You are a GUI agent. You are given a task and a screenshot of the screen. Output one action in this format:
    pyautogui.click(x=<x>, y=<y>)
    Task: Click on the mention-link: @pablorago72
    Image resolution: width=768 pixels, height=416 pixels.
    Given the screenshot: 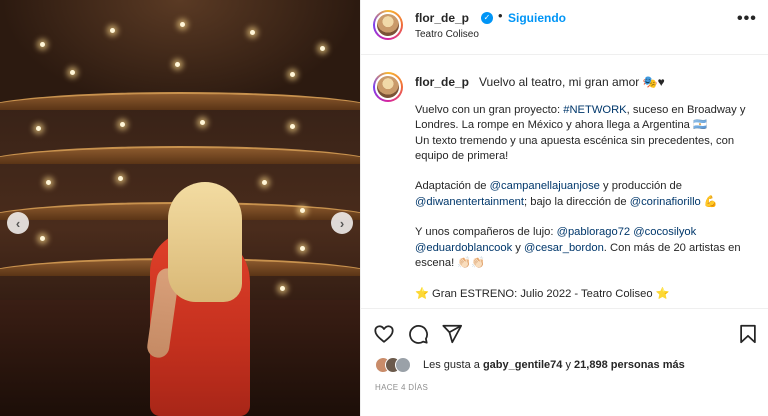 What is the action you would take?
    pyautogui.click(x=594, y=232)
    